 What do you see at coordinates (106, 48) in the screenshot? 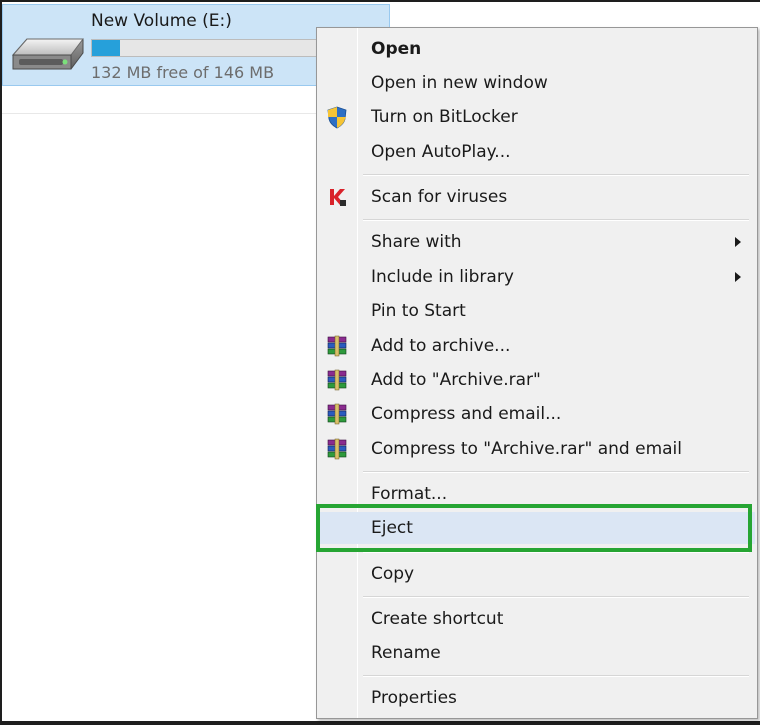
I see `drive-usage-bar-fill` at bounding box center [106, 48].